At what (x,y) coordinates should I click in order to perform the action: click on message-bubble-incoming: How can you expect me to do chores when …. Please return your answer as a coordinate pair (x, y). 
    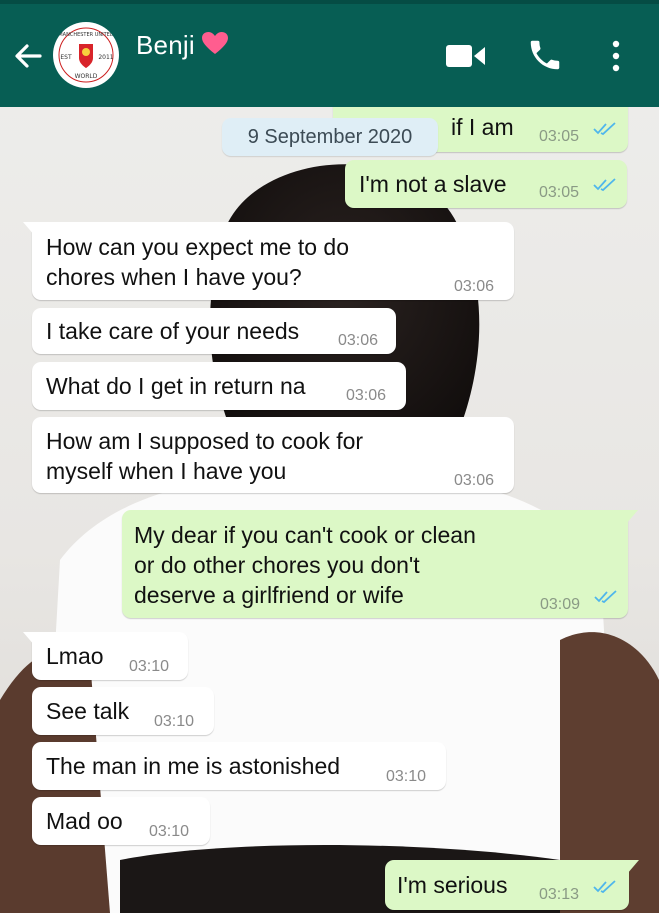
    Looking at the image, I should click on (268, 261).